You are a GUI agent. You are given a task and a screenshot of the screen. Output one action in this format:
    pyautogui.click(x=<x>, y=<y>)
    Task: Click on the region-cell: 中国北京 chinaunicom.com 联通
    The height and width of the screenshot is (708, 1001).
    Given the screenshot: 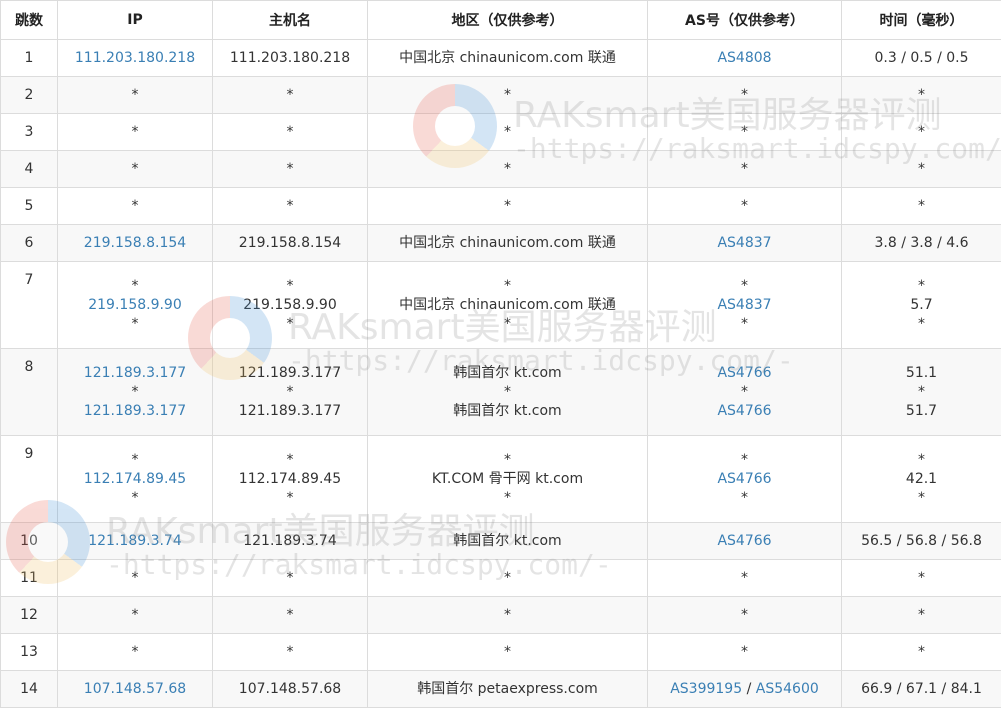 What is the action you would take?
    pyautogui.click(x=508, y=58)
    